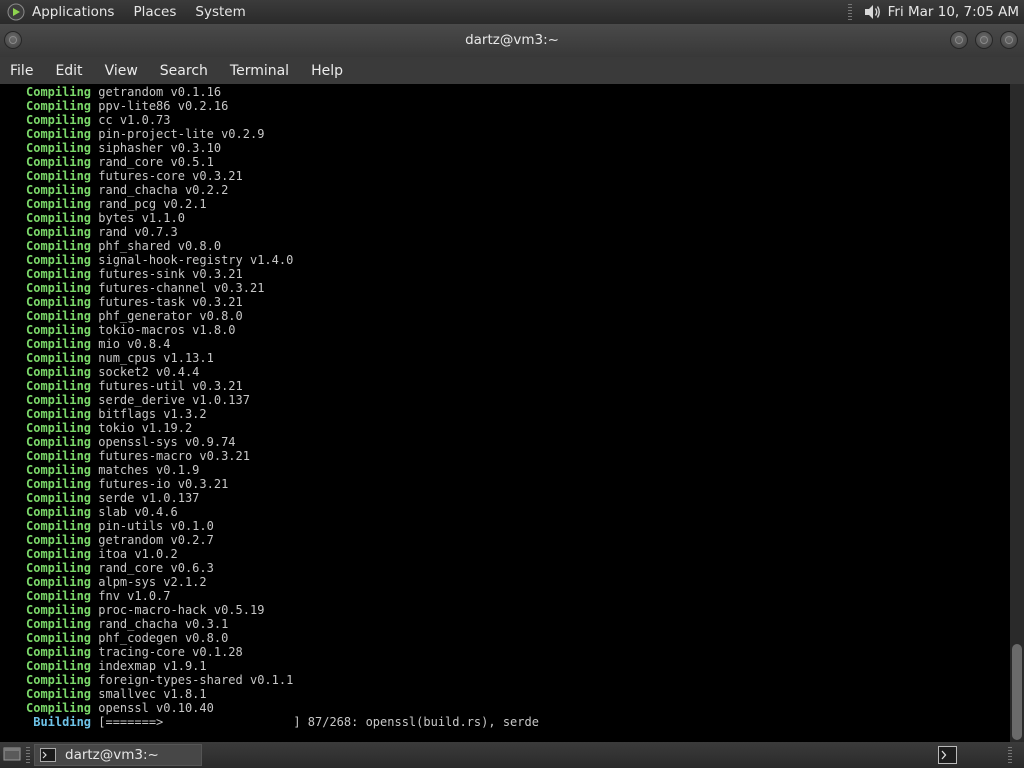 This screenshot has width=1024, height=768. Describe the element at coordinates (259, 71) in the screenshot. I see `menu-terminal: Terminal` at that location.